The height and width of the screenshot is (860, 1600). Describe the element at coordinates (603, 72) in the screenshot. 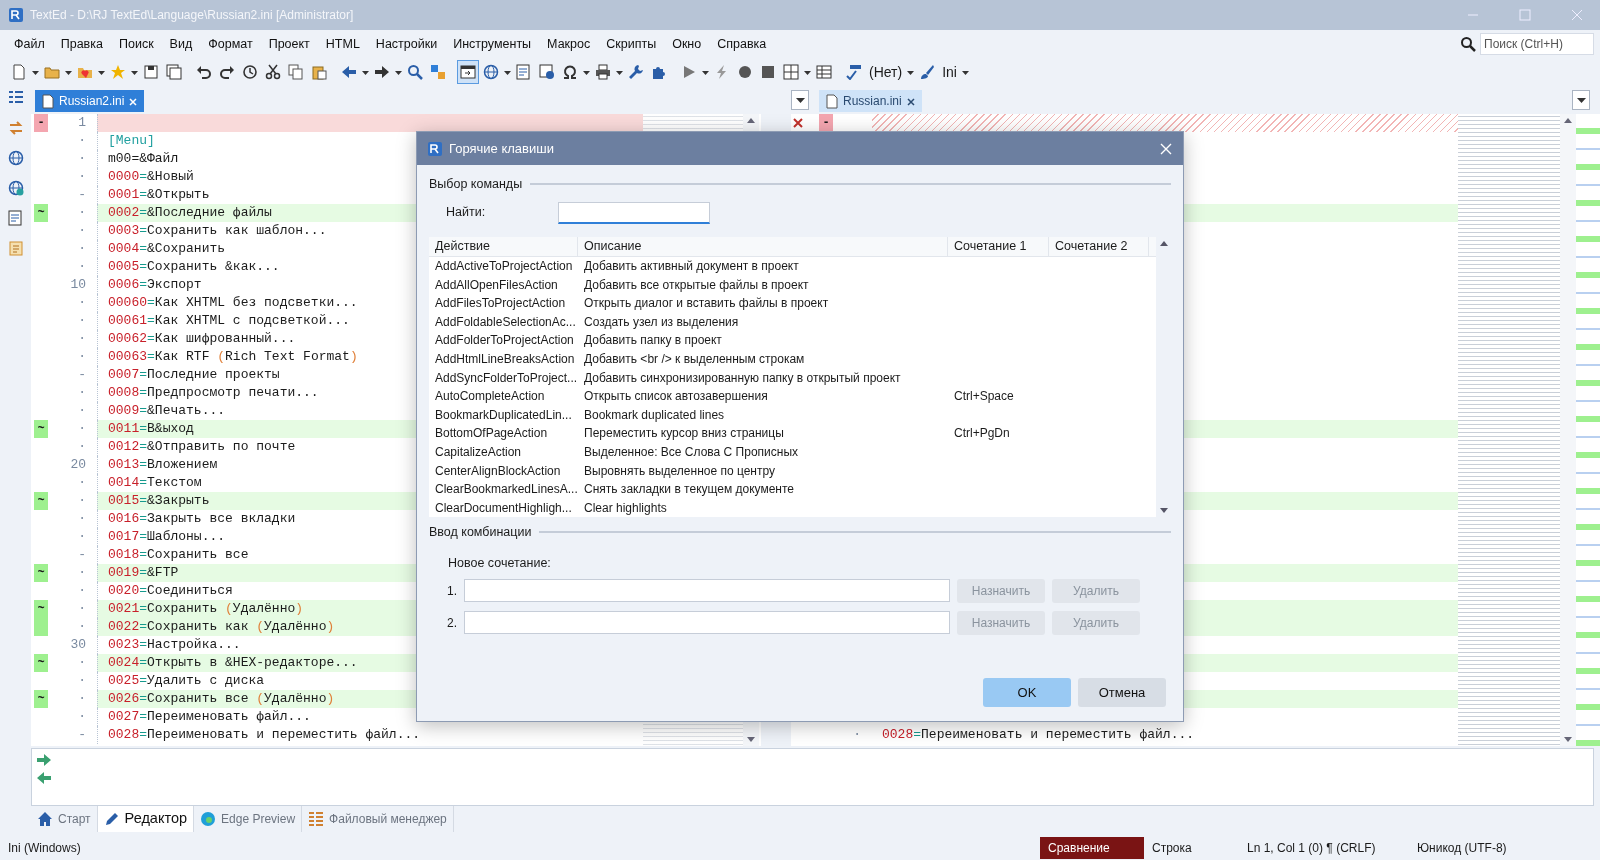

I see `printer-icon` at that location.